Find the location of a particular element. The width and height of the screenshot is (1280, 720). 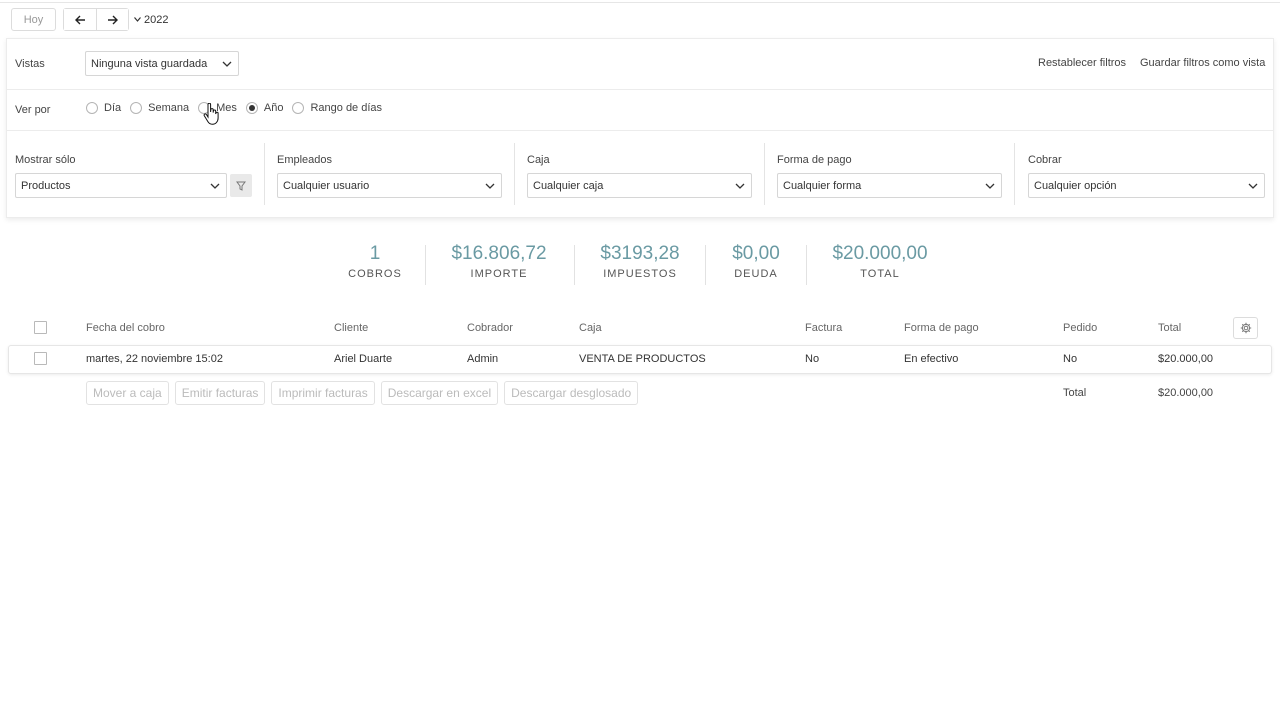

arrow-right-icon is located at coordinates (113, 19).